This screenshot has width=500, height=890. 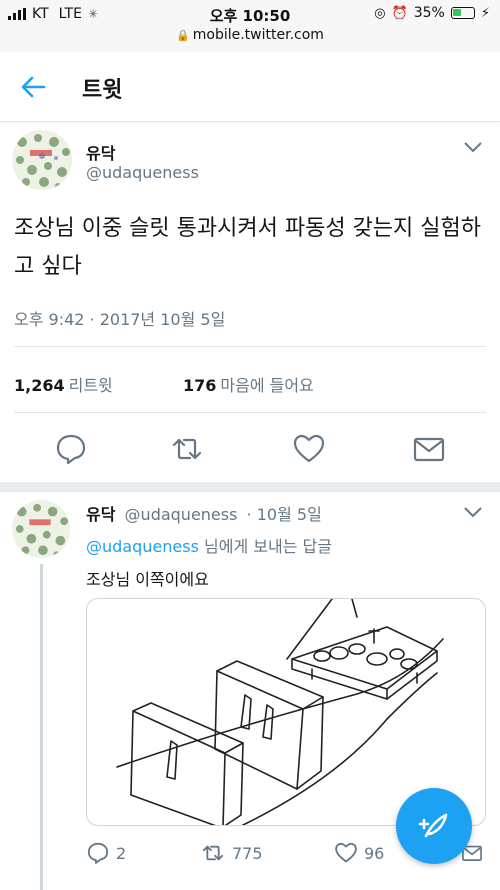 I want to click on lock-icon: 🔒, so click(x=183, y=35).